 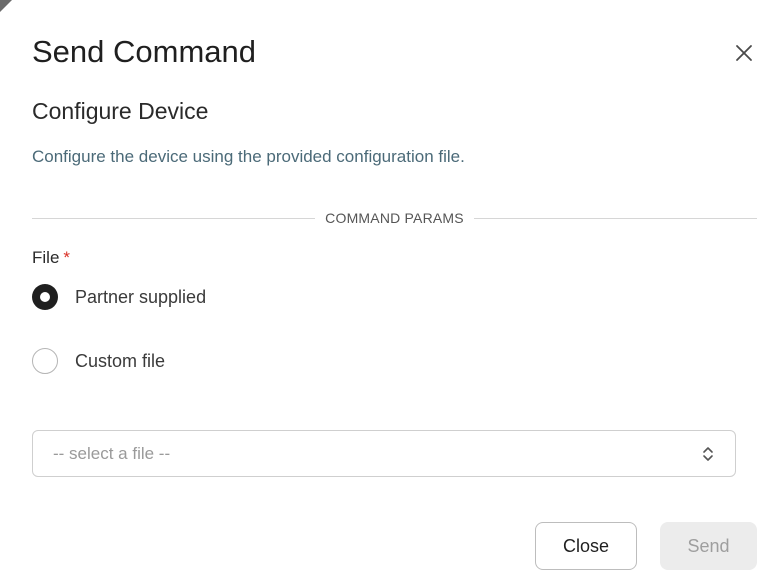 I want to click on radio-checked, so click(x=45, y=297).